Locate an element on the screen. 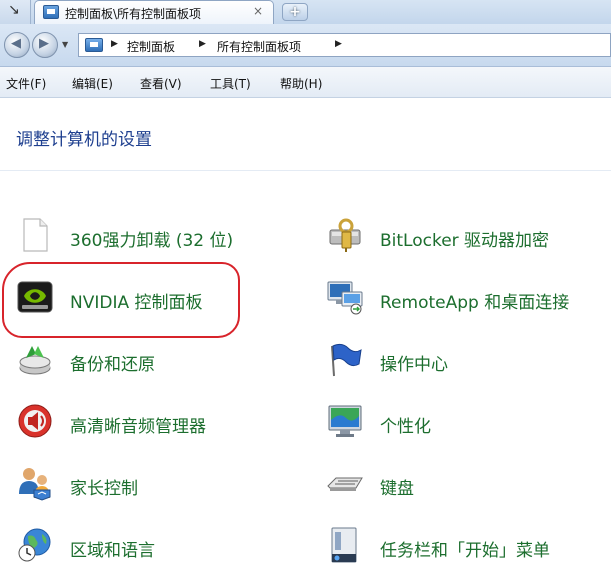  plus-icon: + is located at coordinates (295, 12).